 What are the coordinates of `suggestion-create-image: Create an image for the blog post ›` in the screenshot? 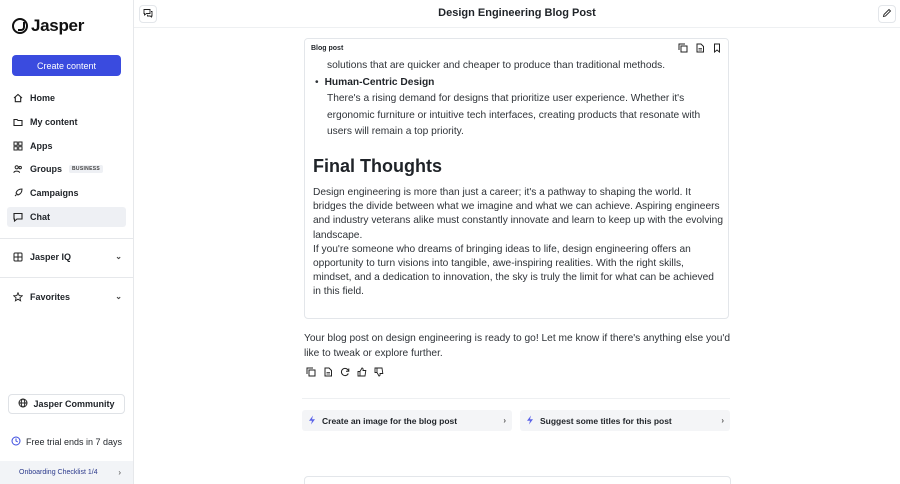 It's located at (407, 420).